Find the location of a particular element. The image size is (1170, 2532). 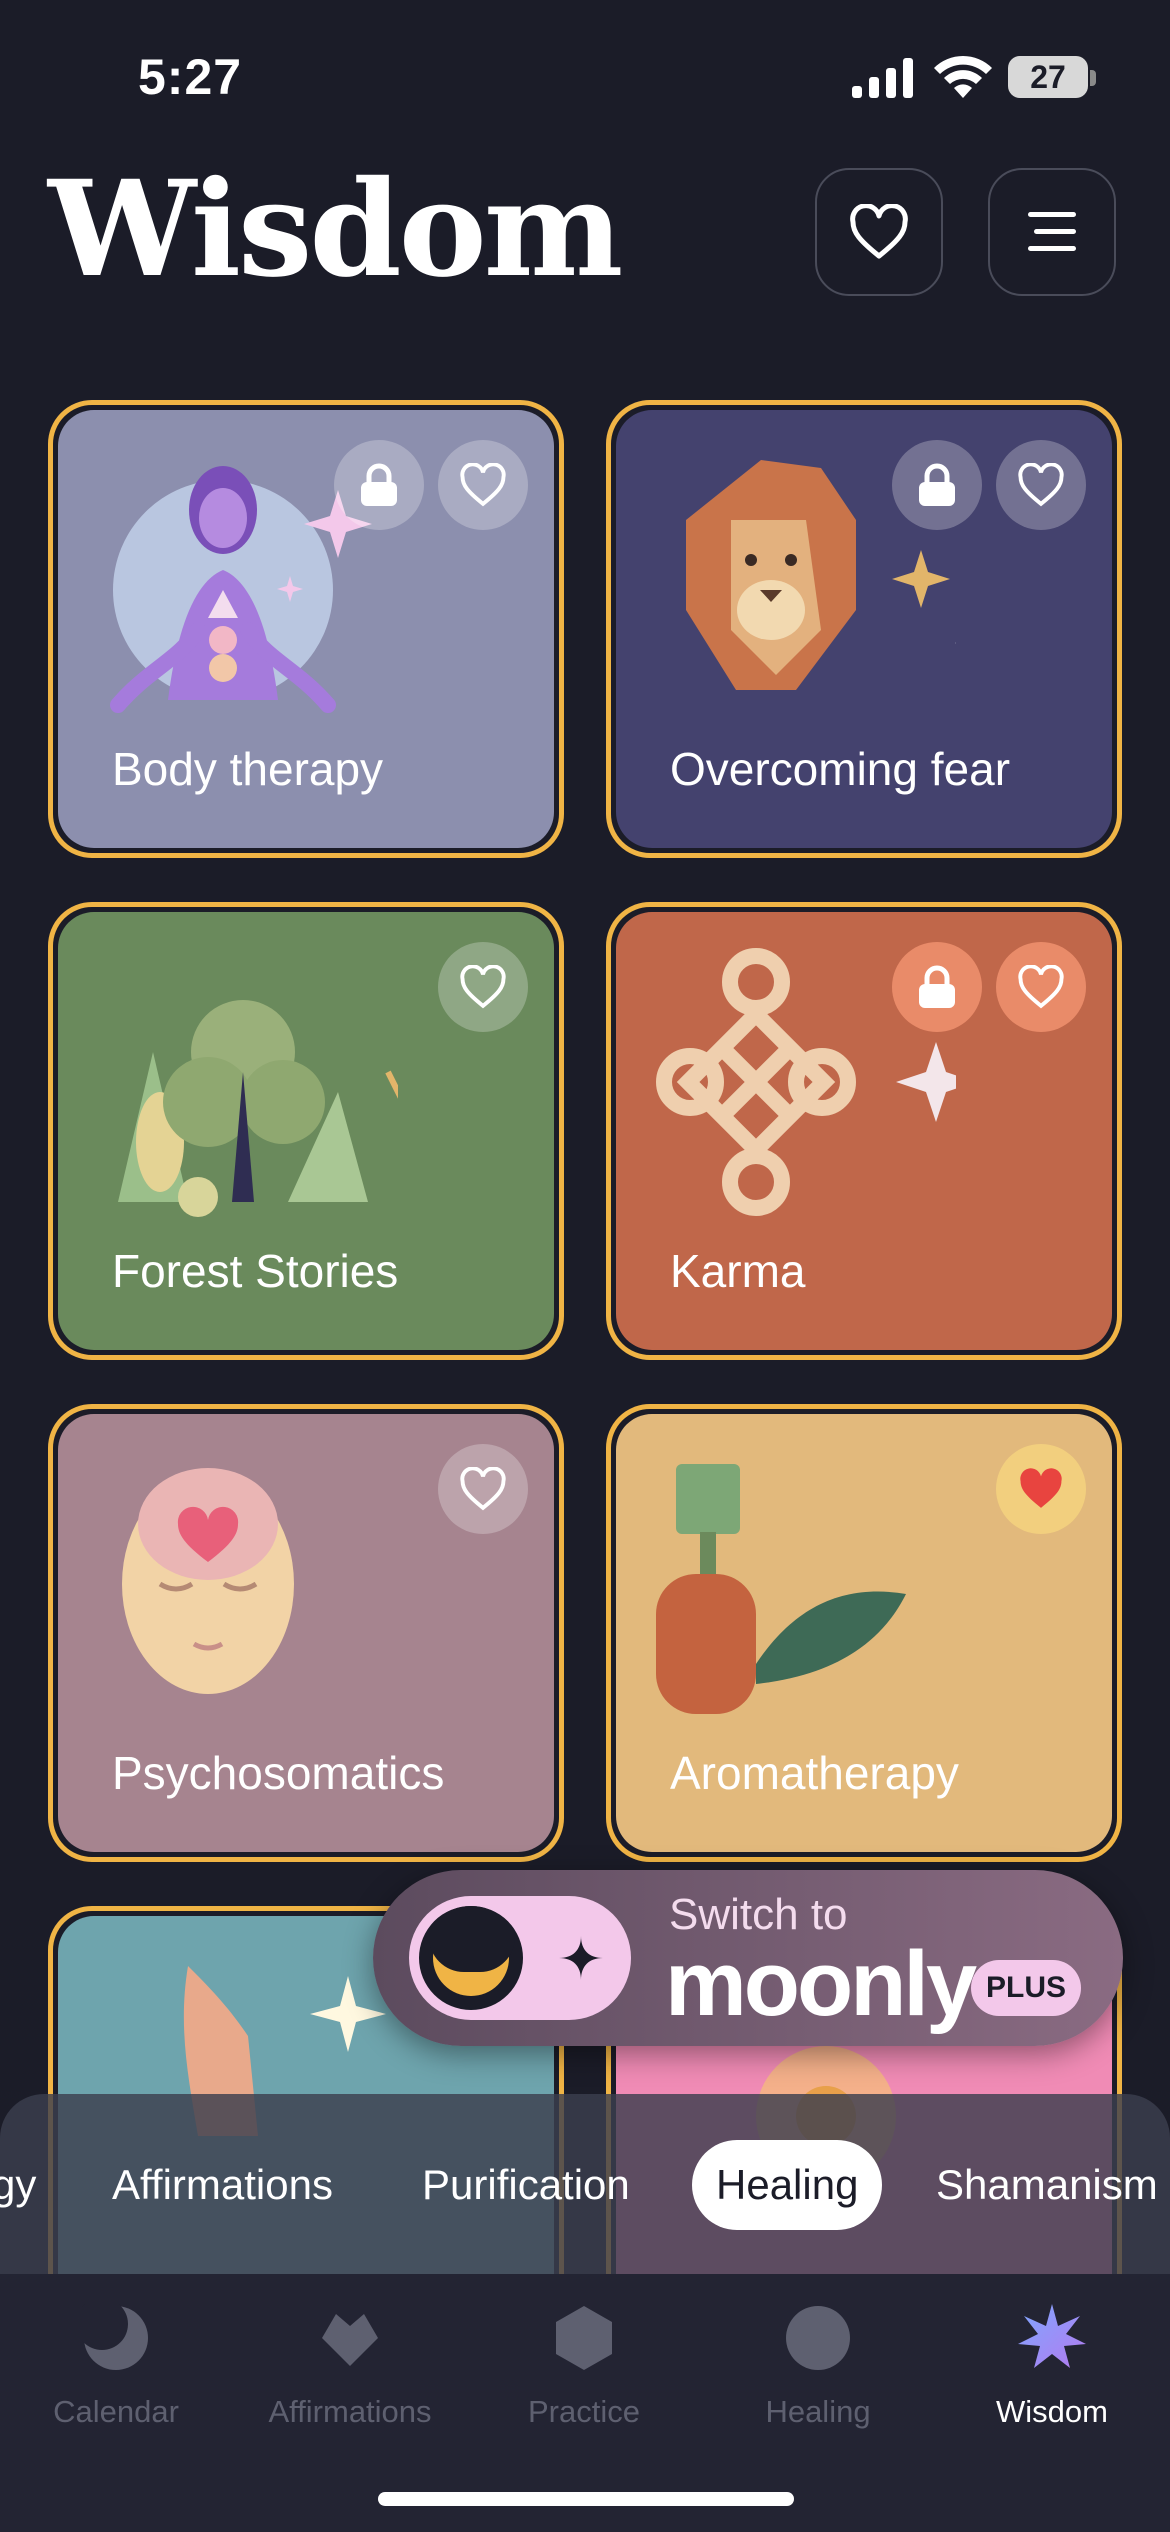

home-indicator is located at coordinates (586, 2499).